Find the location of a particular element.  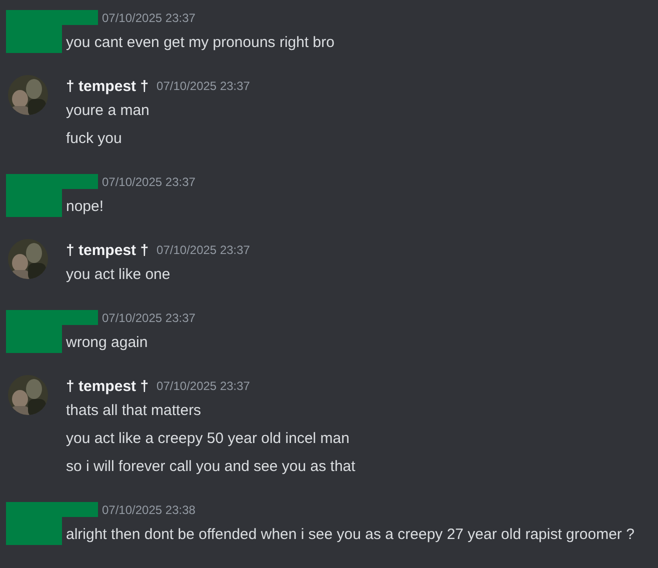

message-text: fuck you is located at coordinates (94, 139).